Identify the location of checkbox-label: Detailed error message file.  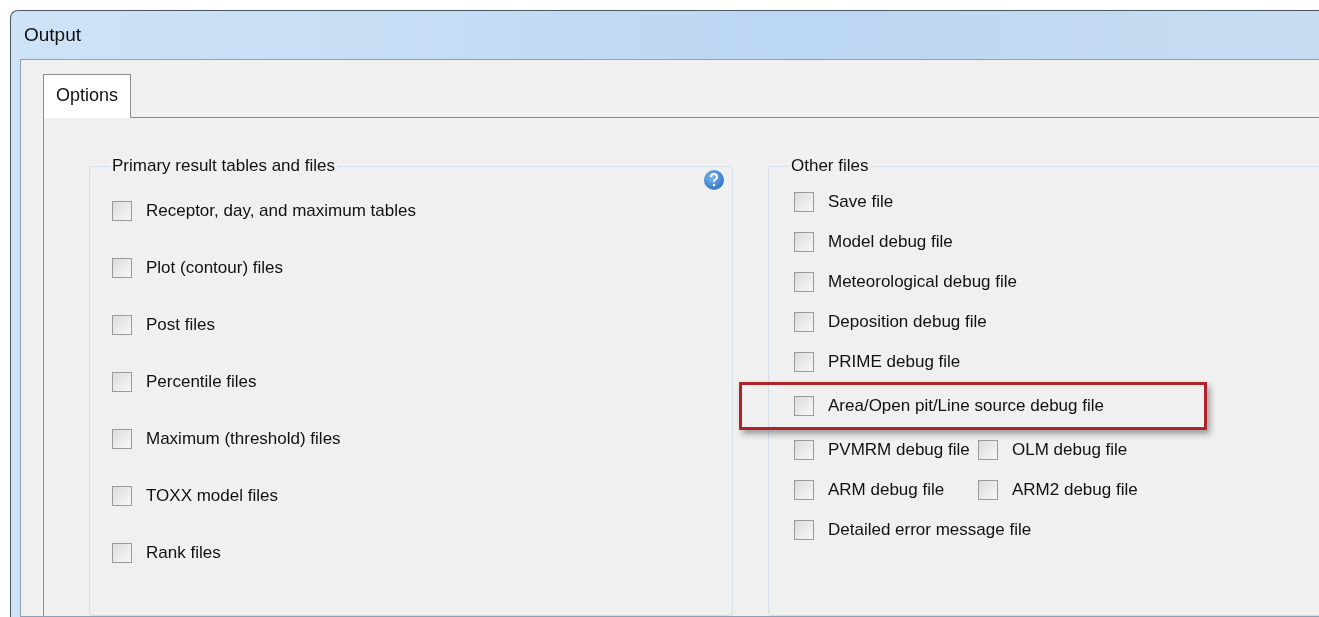
(930, 530).